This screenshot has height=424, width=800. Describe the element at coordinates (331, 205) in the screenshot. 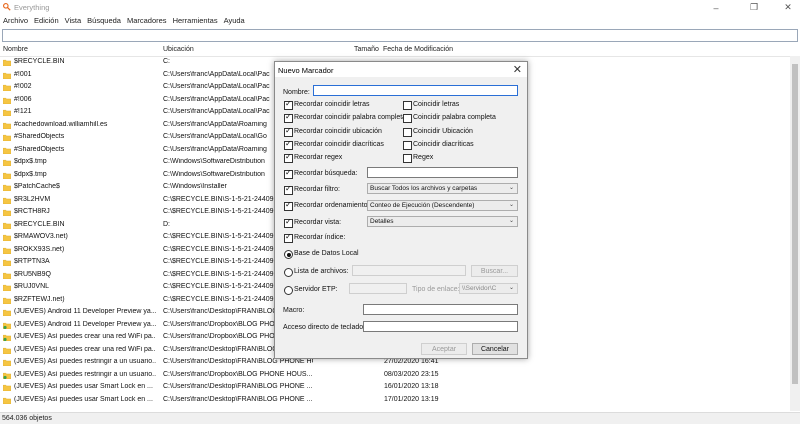

I see `remember-sort-label: Recordar ordenamiento` at that location.